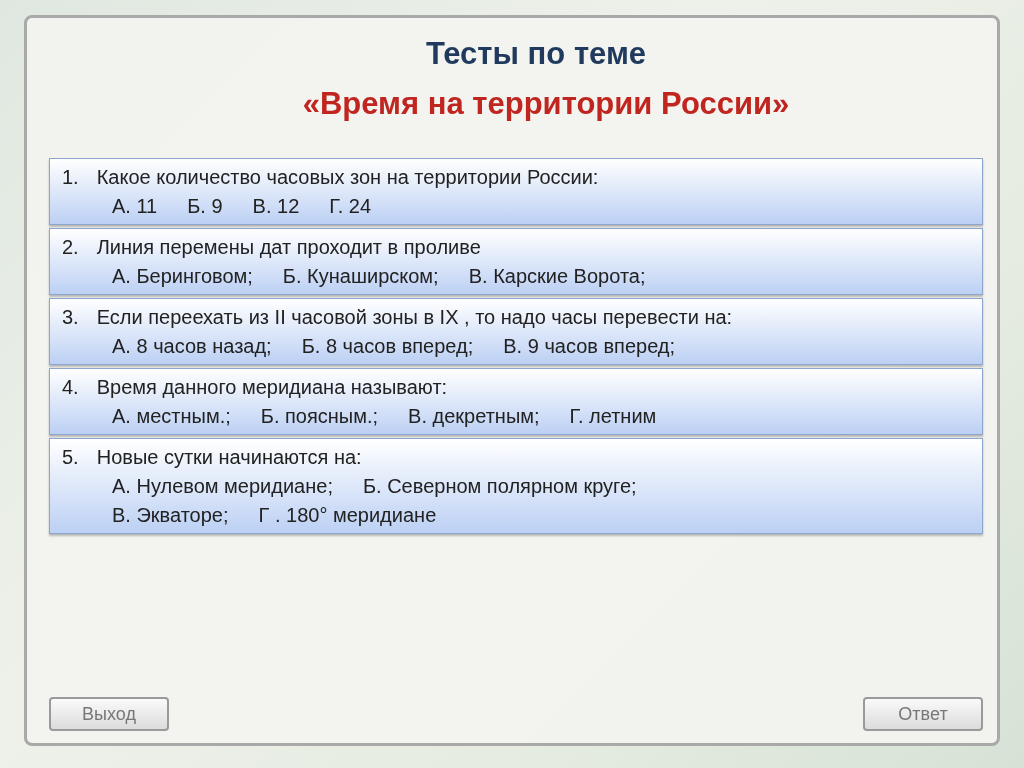 The image size is (1024, 768). What do you see at coordinates (109, 714) in the screenshot?
I see `exit-button: Выход` at bounding box center [109, 714].